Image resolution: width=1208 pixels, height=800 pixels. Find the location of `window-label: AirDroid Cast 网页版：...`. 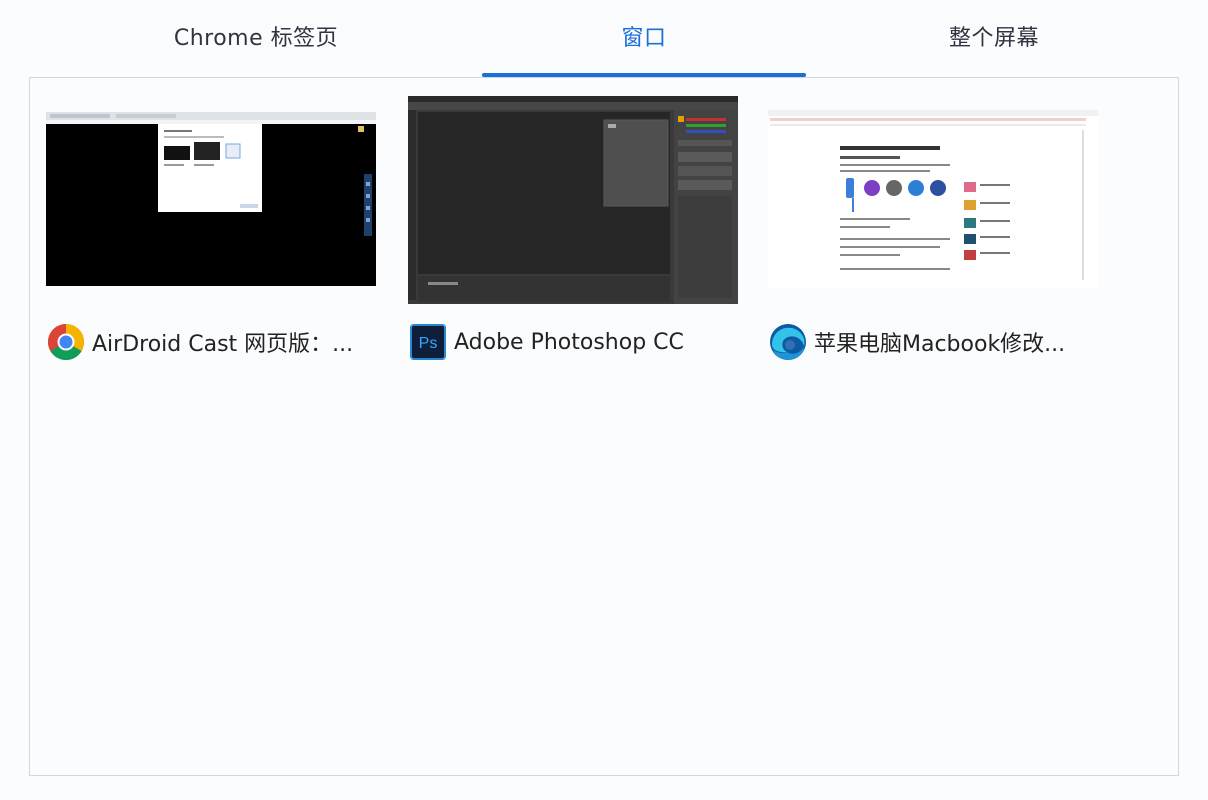

window-label: AirDroid Cast 网页版：... is located at coordinates (226, 342).